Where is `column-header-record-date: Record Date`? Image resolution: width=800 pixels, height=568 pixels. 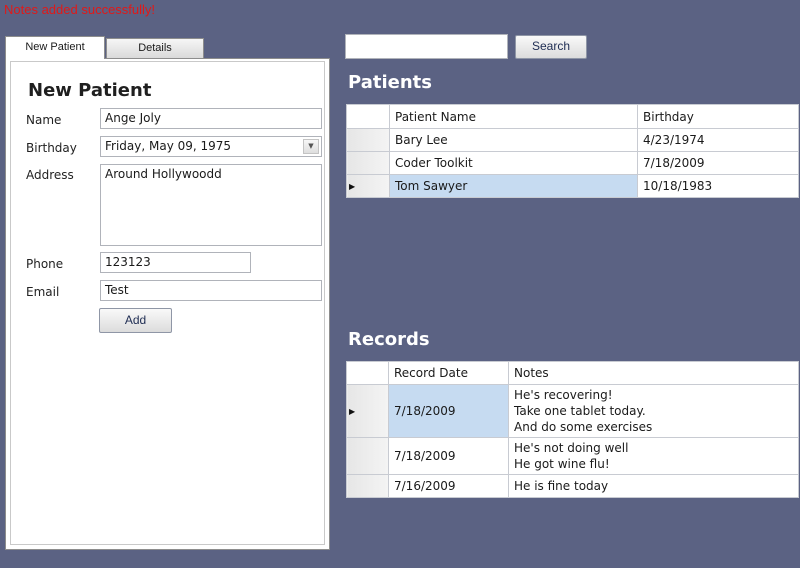 column-header-record-date: Record Date is located at coordinates (448, 373).